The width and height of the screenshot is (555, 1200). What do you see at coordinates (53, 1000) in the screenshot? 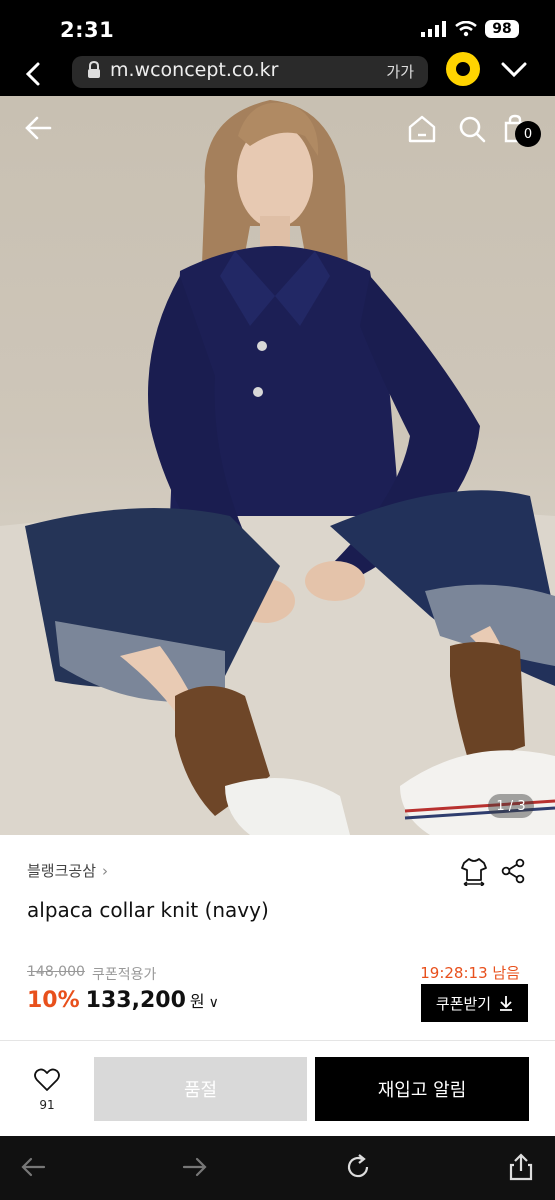
I see `discount-rate: 10%` at bounding box center [53, 1000].